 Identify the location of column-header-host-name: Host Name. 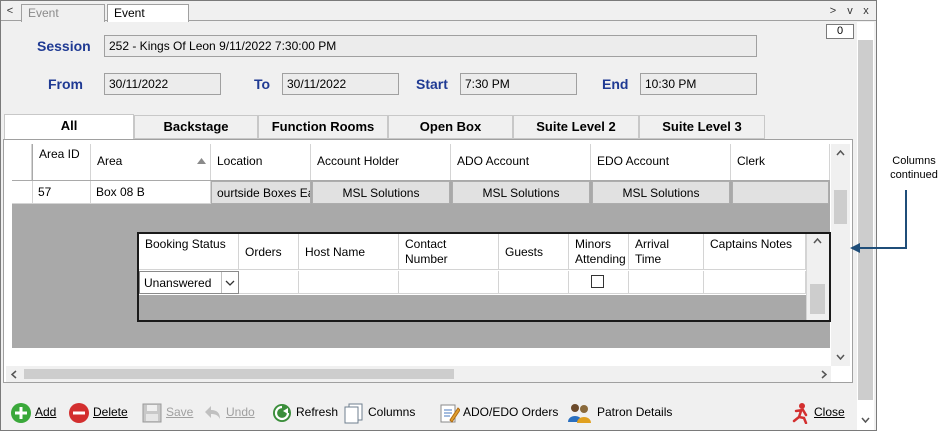
(349, 252).